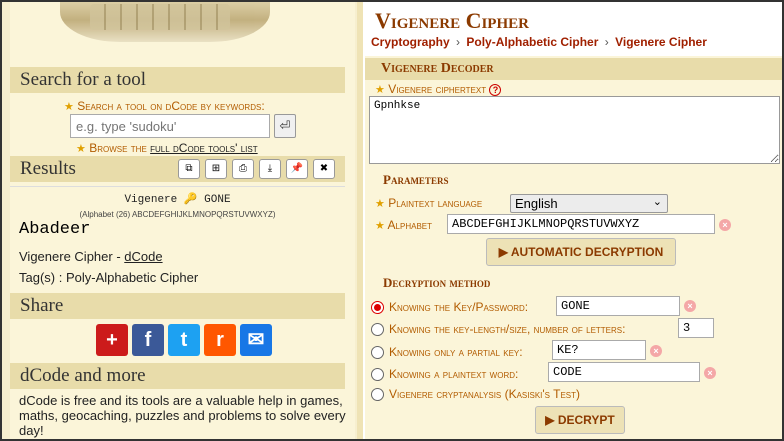  Describe the element at coordinates (573, 69) in the screenshot. I see `decoder-title: Vigenere Decoder` at that location.